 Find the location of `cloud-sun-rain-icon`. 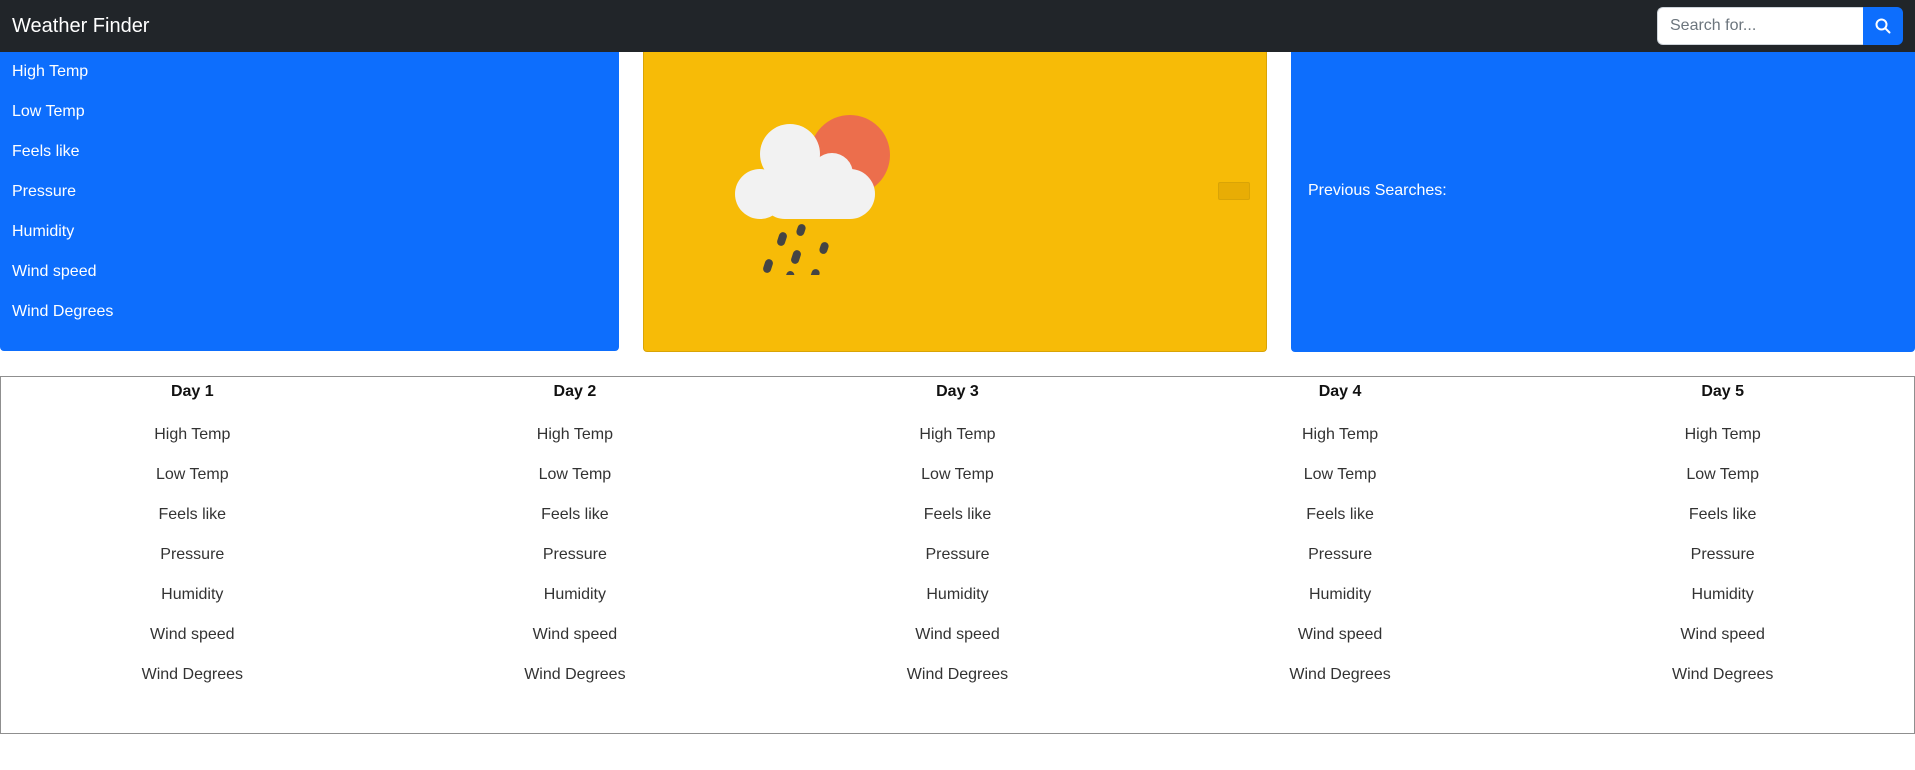

cloud-sun-rain-icon is located at coordinates (812, 195).